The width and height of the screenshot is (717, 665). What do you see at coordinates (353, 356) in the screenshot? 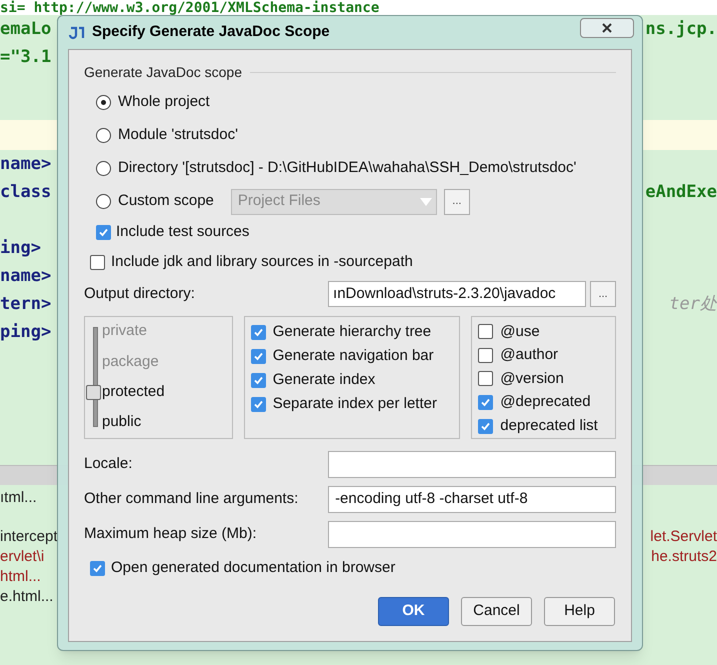
I see `checkbox-label: Generate navigation bar` at bounding box center [353, 356].